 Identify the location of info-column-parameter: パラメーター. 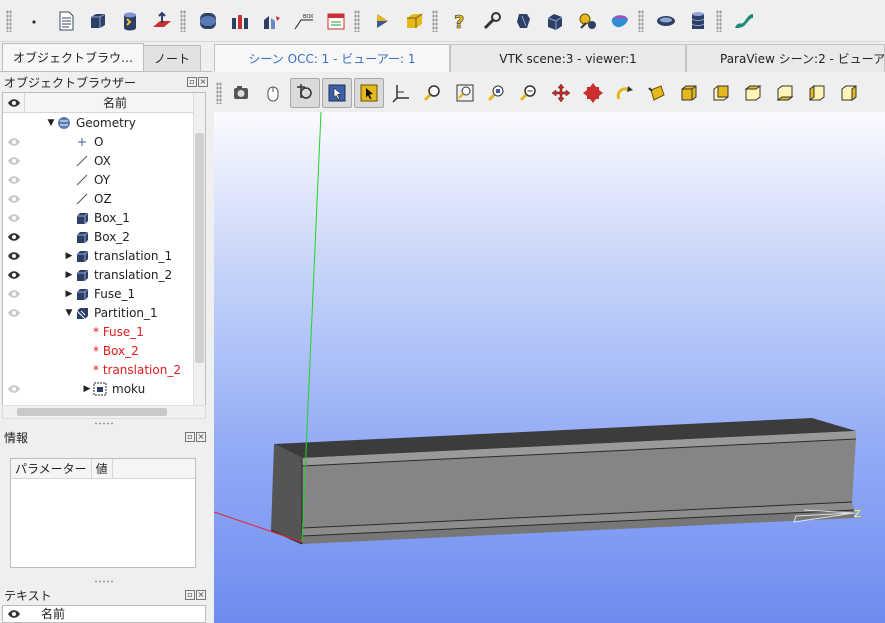
(51, 468).